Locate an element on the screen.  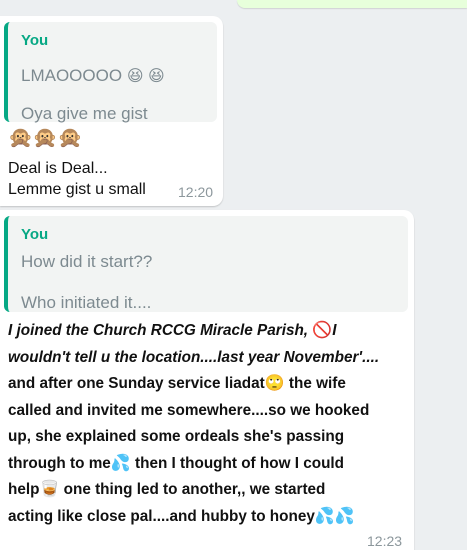
prohibited-emoji-icon: 🚫 is located at coordinates (322, 330).